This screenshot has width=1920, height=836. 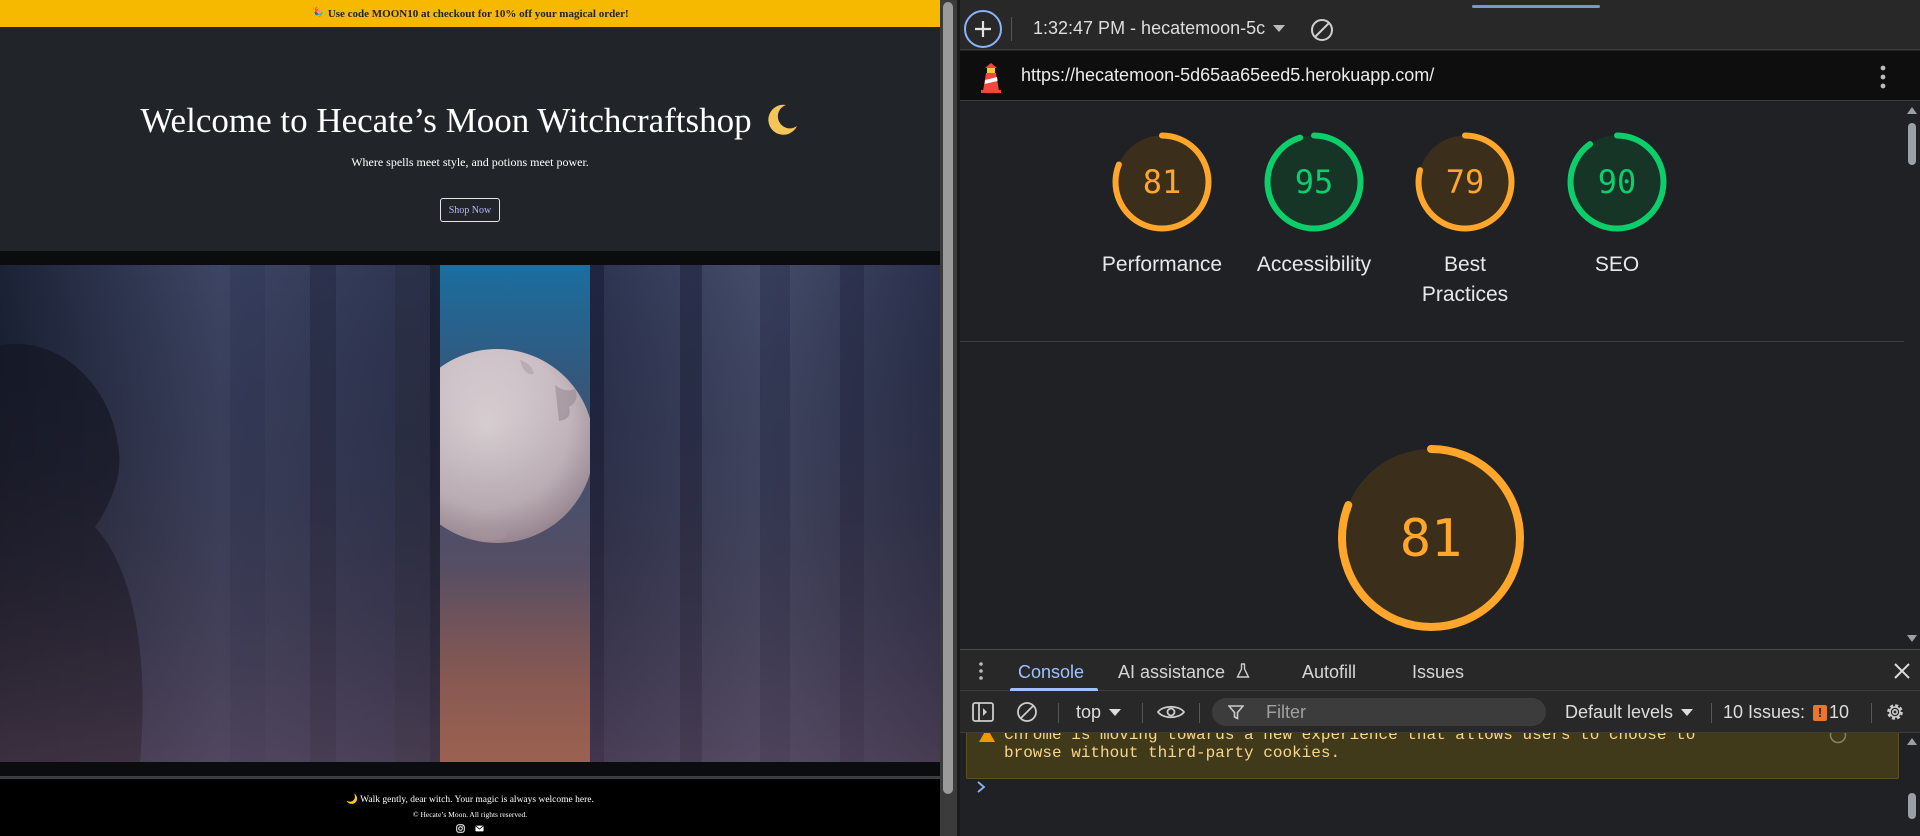 What do you see at coordinates (1149, 28) in the screenshot?
I see `report-selector-label: 1:32:47 PM - hecatemoon-5c` at bounding box center [1149, 28].